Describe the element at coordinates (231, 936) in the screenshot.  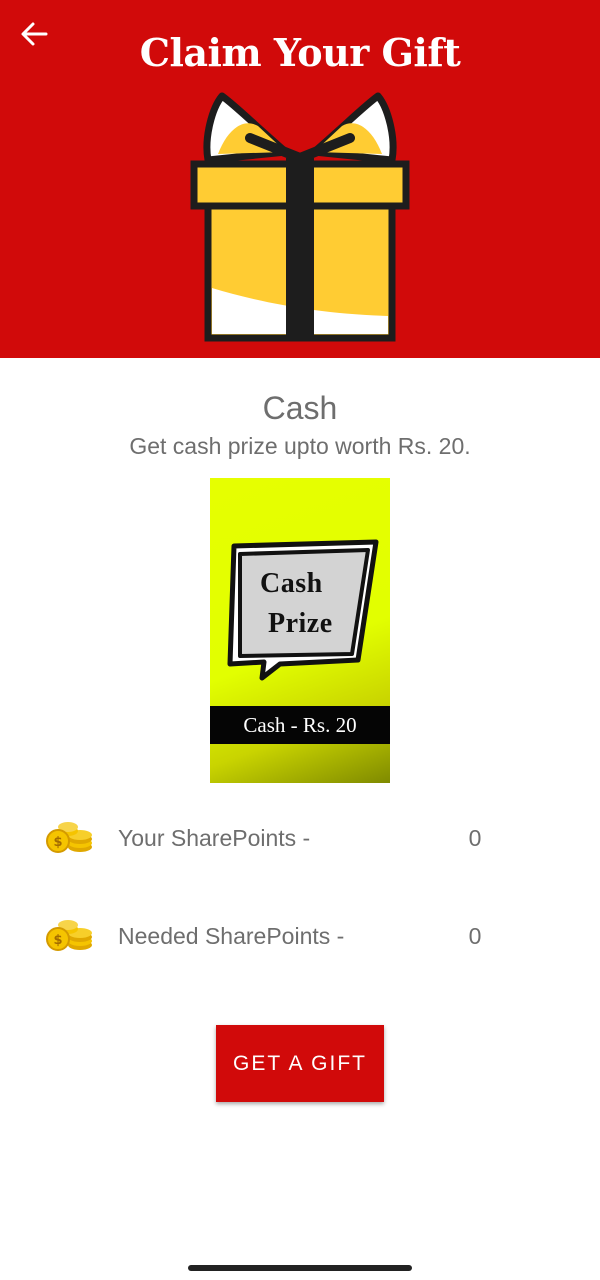
I see `needed-sharepoints-label: Needed SharePoints -` at that location.